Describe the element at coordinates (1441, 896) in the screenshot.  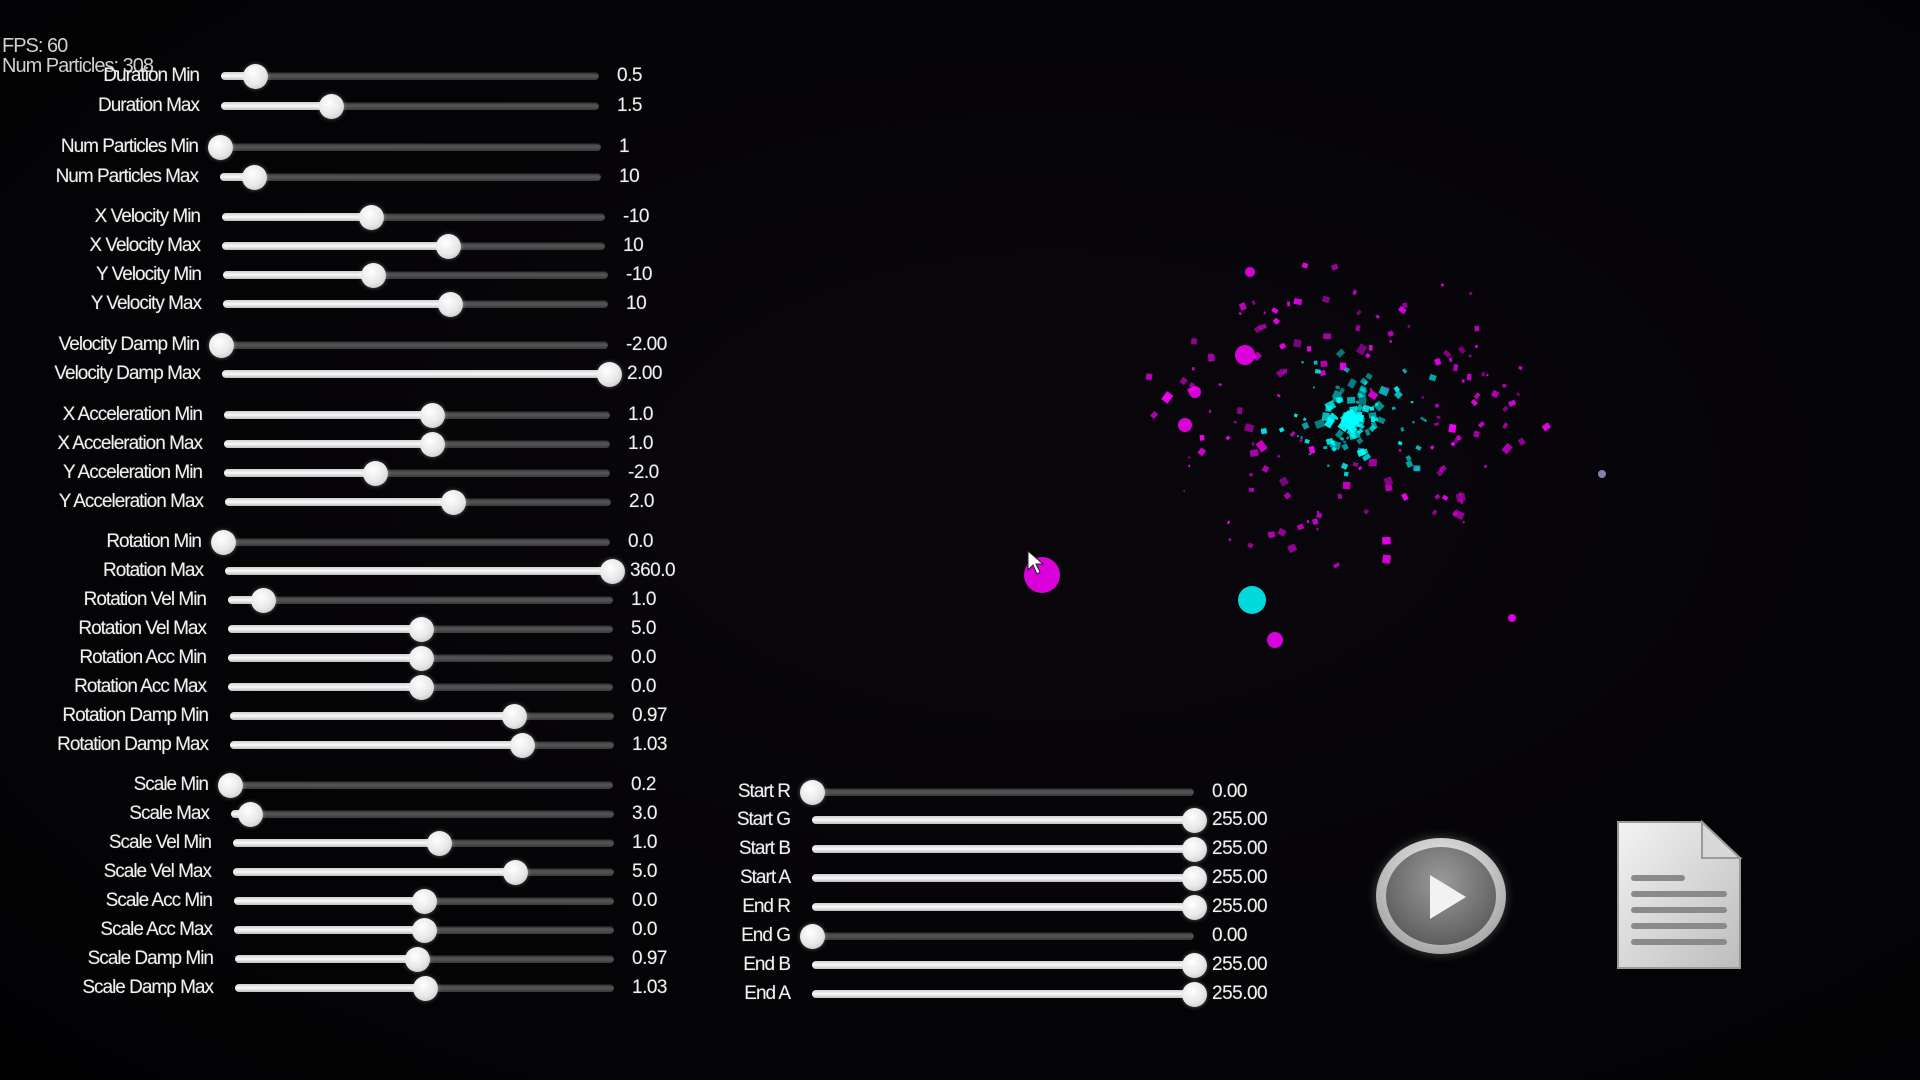
I see `play-button` at that location.